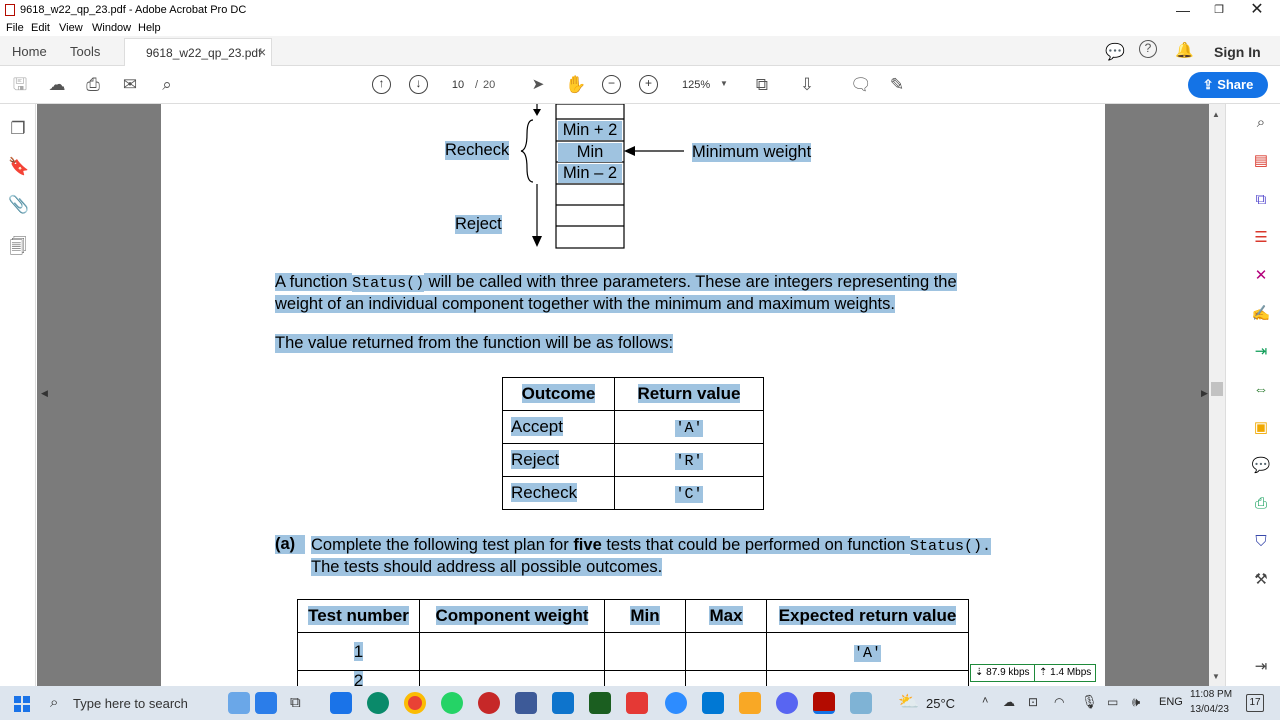  I want to click on language-indicator: ENG, so click(1171, 702).